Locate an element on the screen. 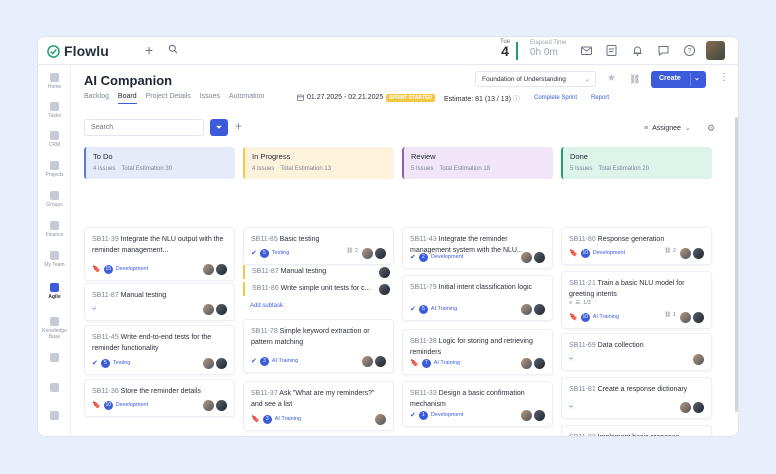  info-icon: ⓘ is located at coordinates (516, 99).